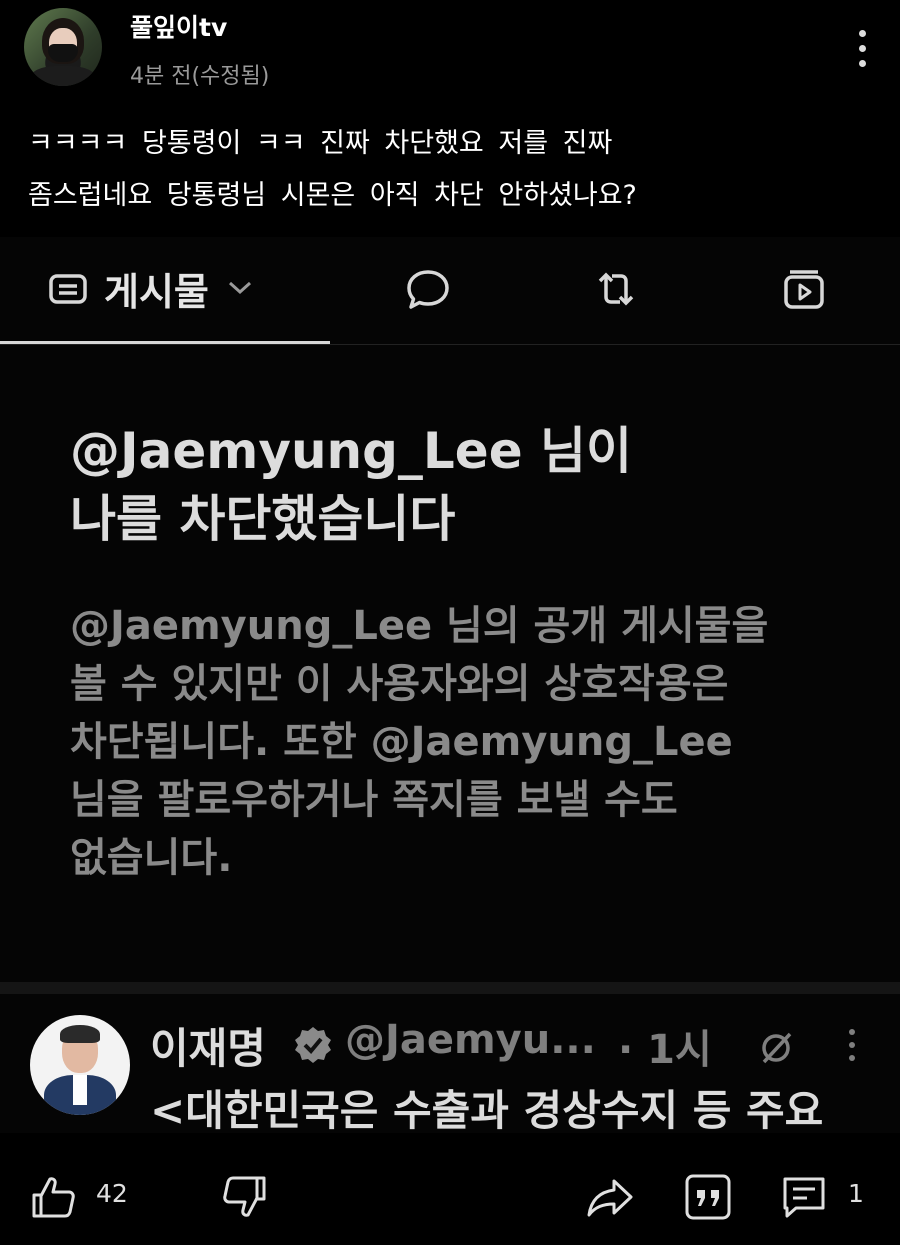  What do you see at coordinates (313, 1045) in the screenshot?
I see `verified-badge-icon` at bounding box center [313, 1045].